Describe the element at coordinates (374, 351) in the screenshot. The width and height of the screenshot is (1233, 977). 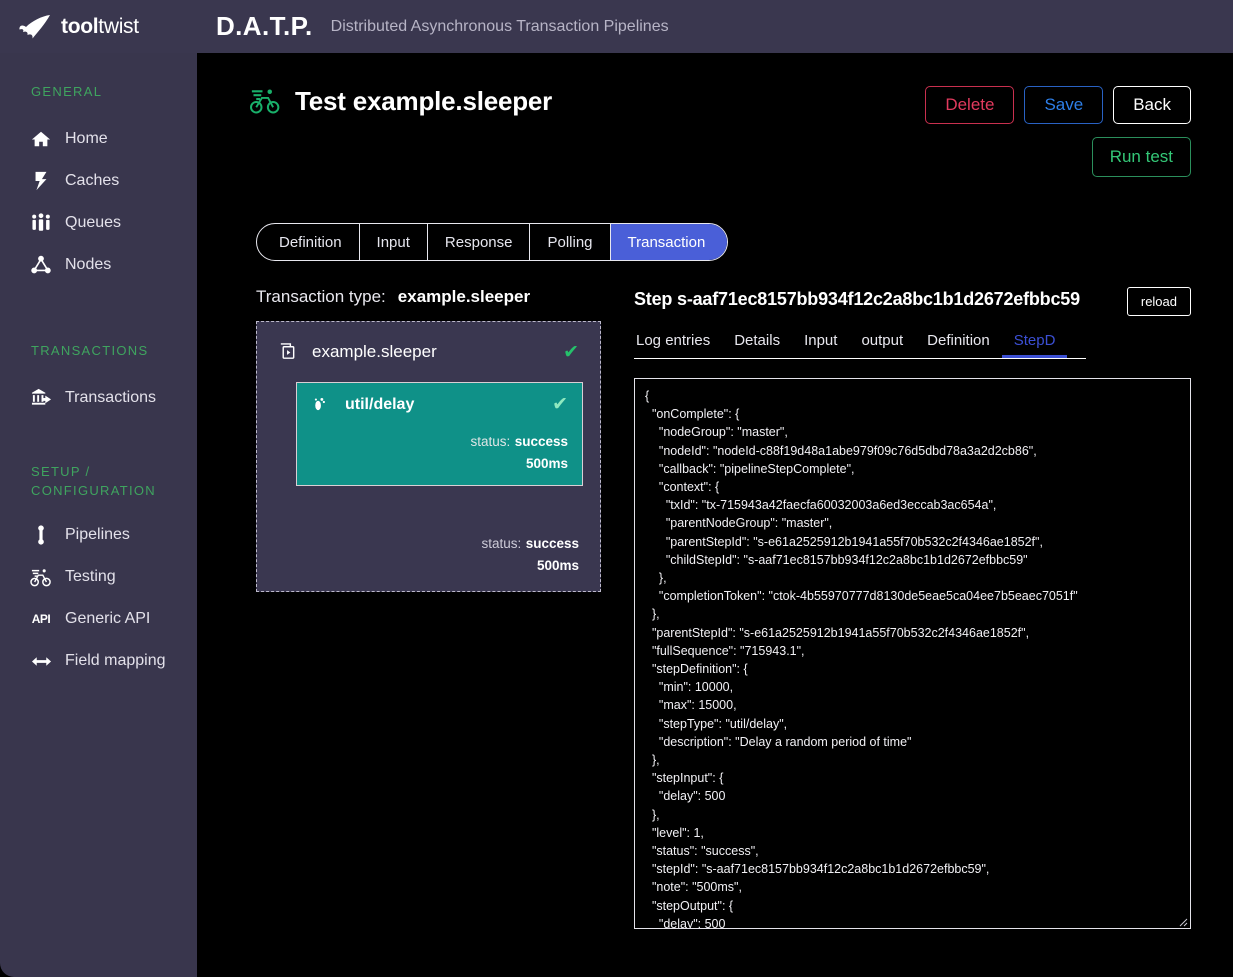
I see `transaction-root-name: example.sleeper` at that location.